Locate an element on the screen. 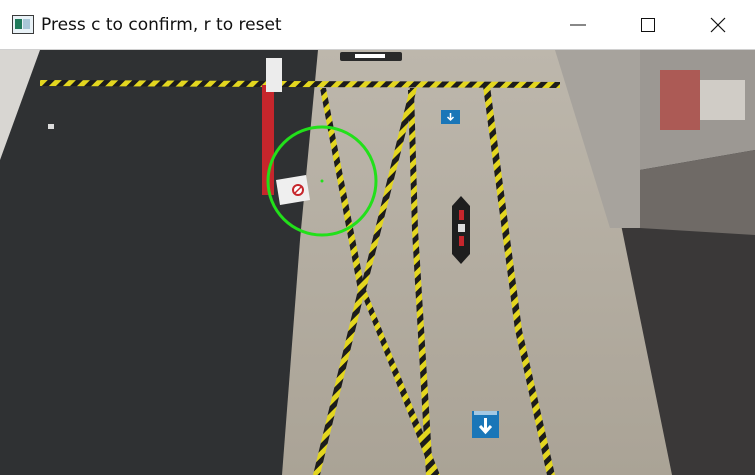 The image size is (755, 475). minimize-icon is located at coordinates (578, 25).